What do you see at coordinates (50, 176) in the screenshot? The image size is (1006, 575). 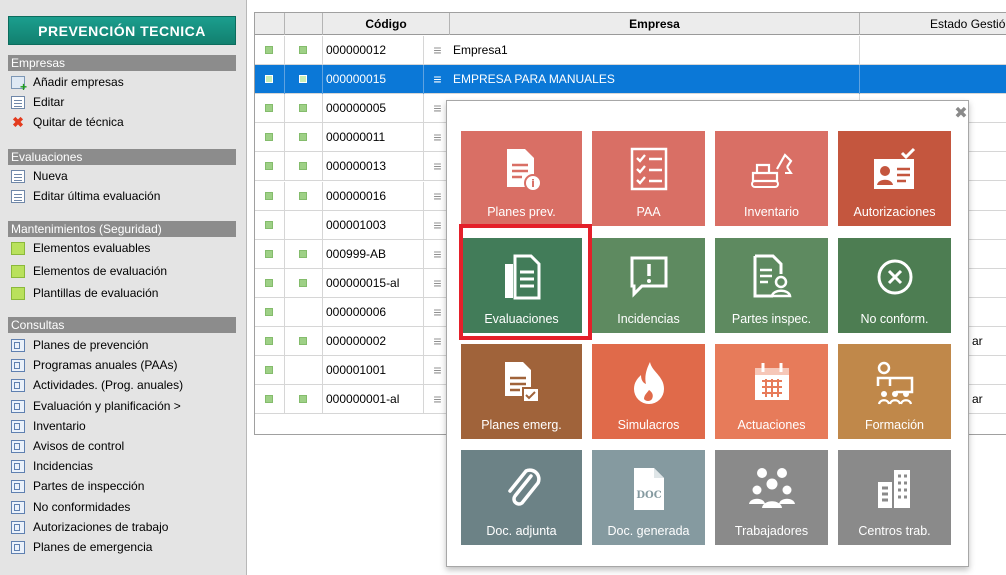 I see `sidebar-item-label: Nueva` at bounding box center [50, 176].